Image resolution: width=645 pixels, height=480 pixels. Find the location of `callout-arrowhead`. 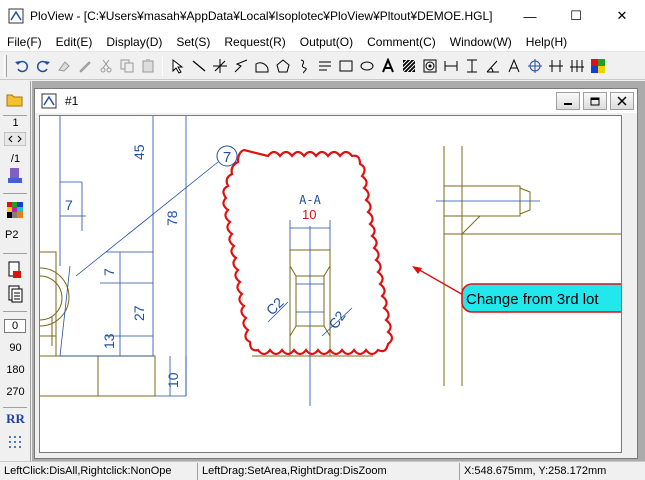

callout-arrowhead is located at coordinates (417, 270).